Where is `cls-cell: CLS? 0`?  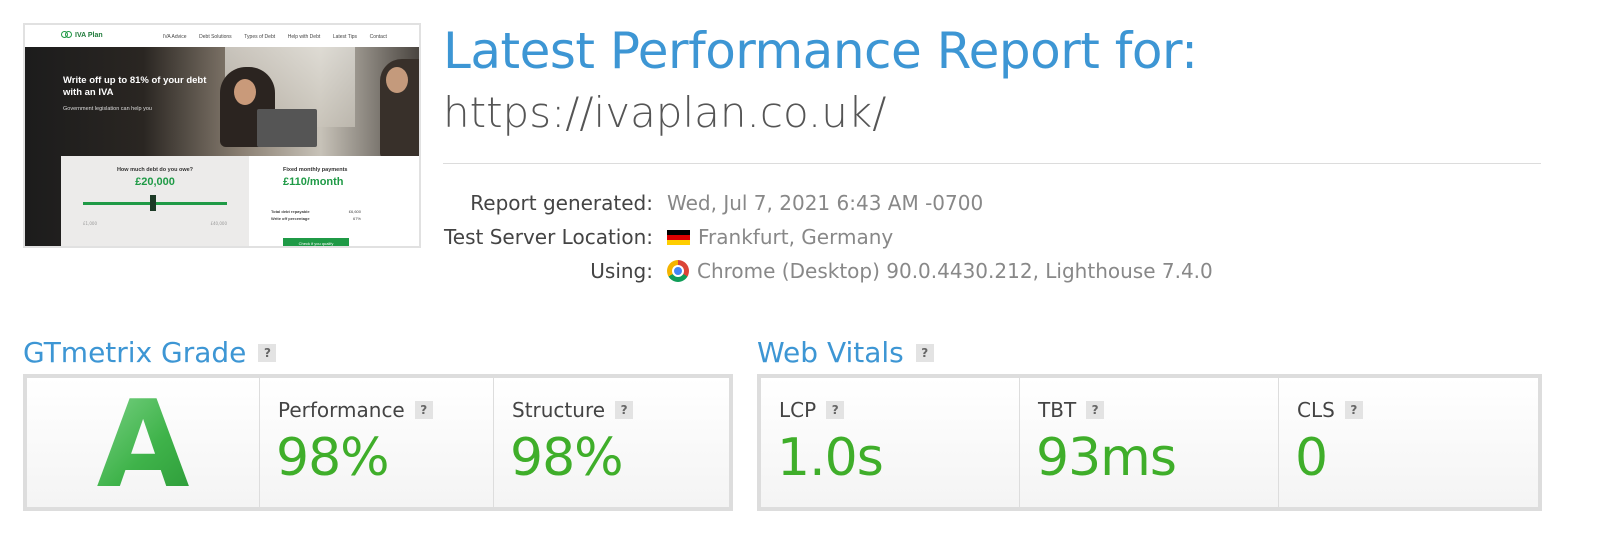 cls-cell: CLS? 0 is located at coordinates (1408, 442).